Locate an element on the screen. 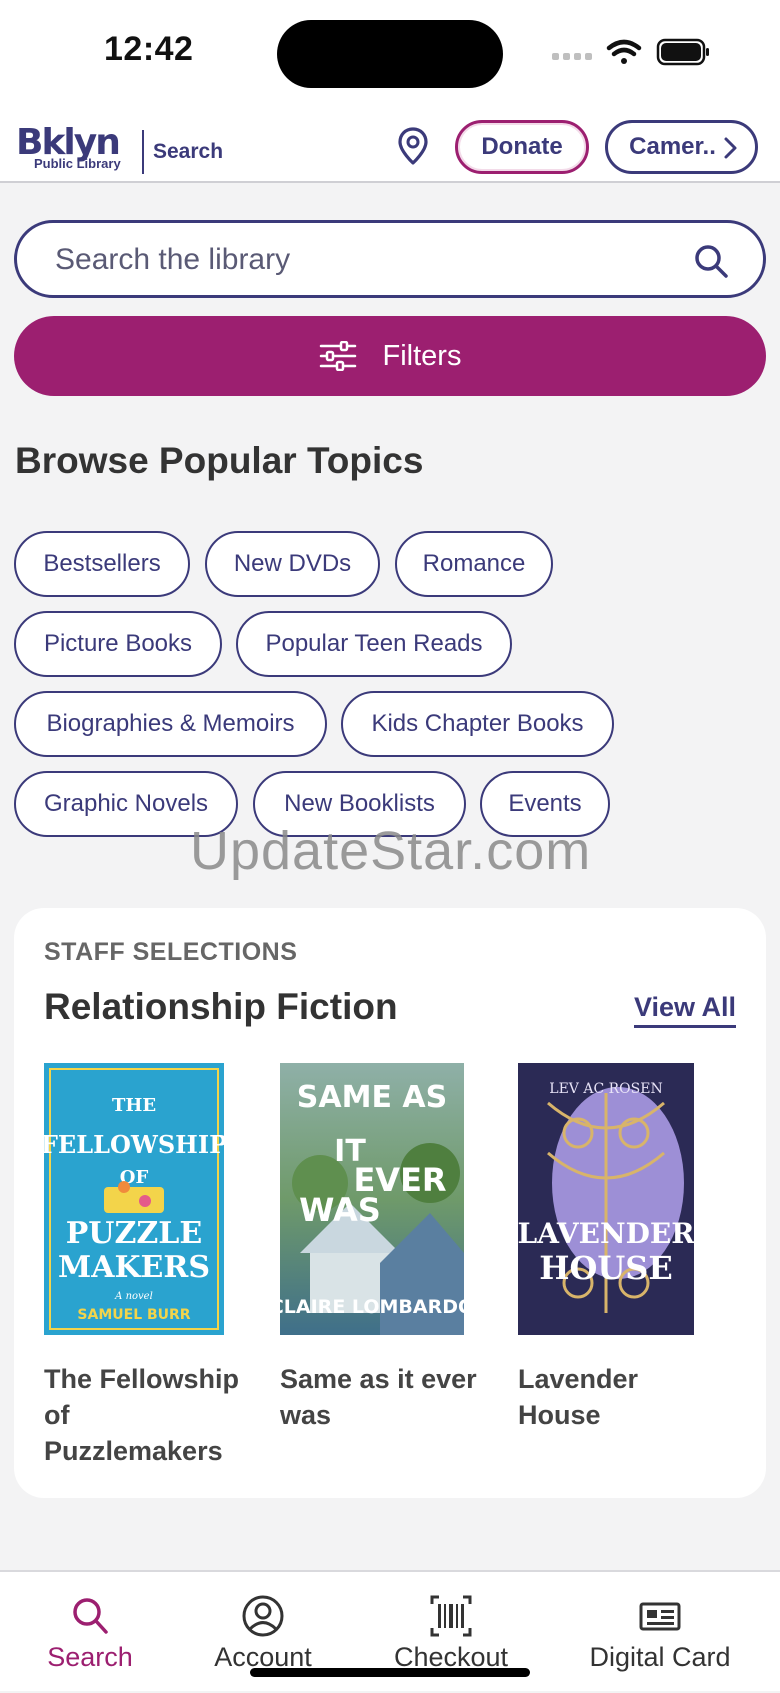 Image resolution: width=780 pixels, height=1693 pixels. chevron-right-icon is located at coordinates (730, 148).